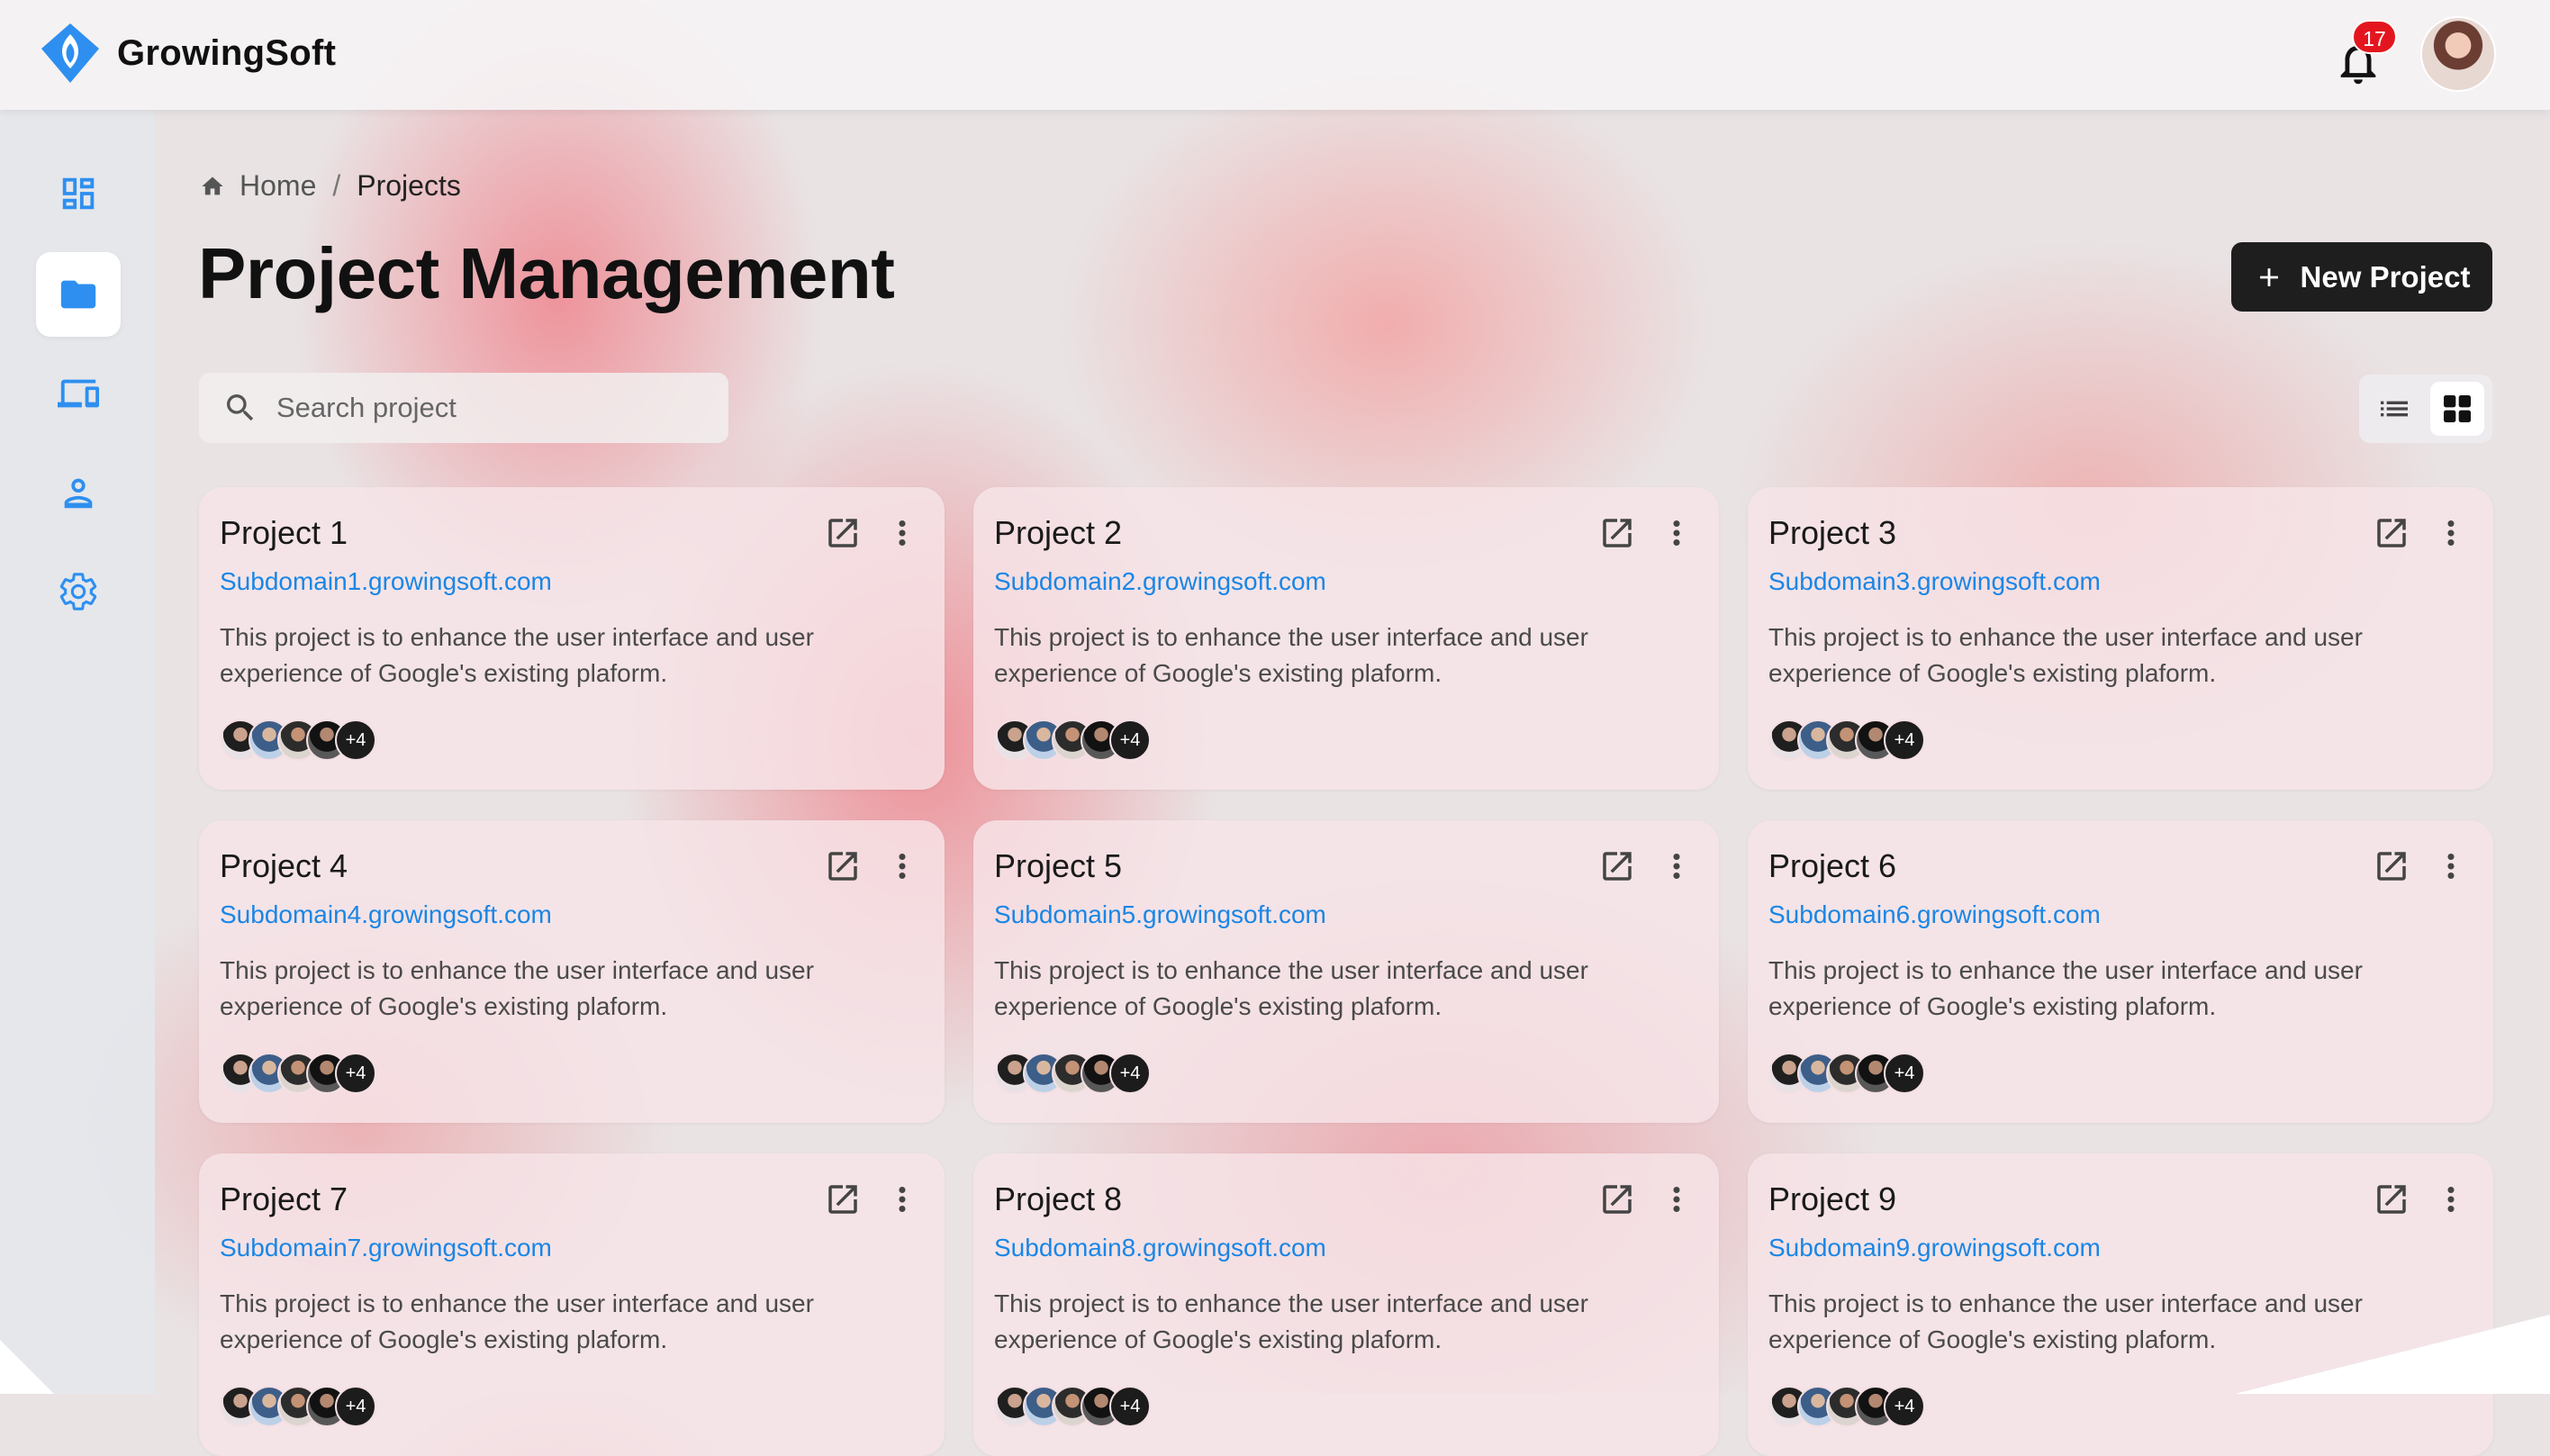  What do you see at coordinates (212, 185) in the screenshot?
I see `home-icon` at bounding box center [212, 185].